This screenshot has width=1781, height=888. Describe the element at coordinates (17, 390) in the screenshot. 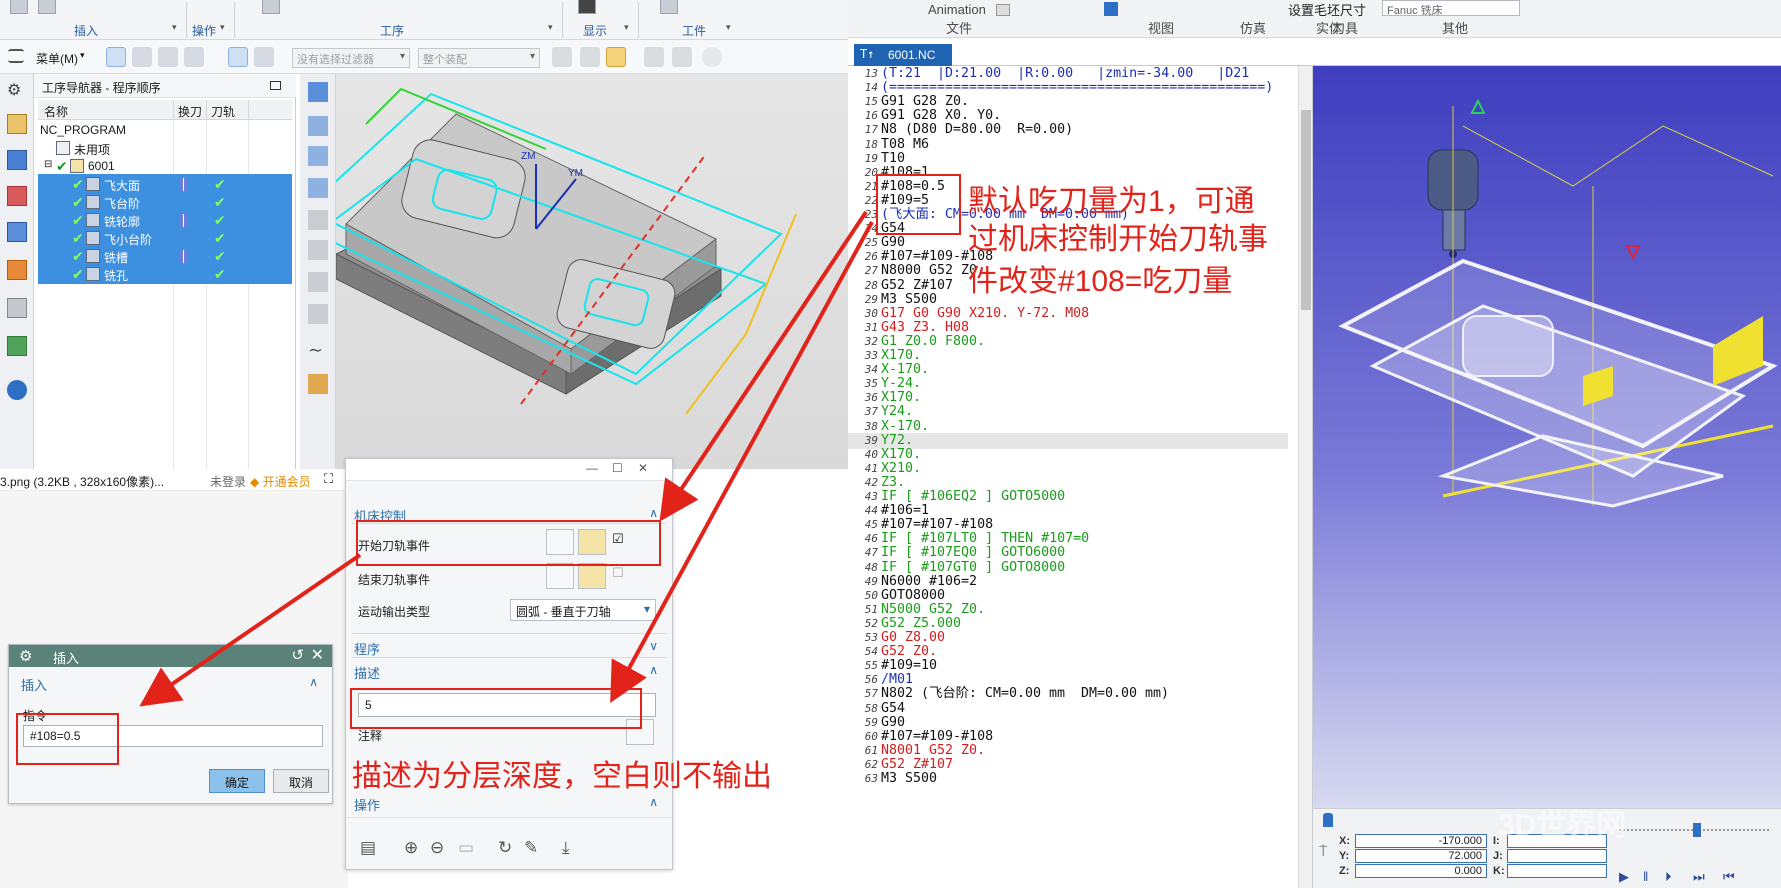

I see `rss-icon` at that location.